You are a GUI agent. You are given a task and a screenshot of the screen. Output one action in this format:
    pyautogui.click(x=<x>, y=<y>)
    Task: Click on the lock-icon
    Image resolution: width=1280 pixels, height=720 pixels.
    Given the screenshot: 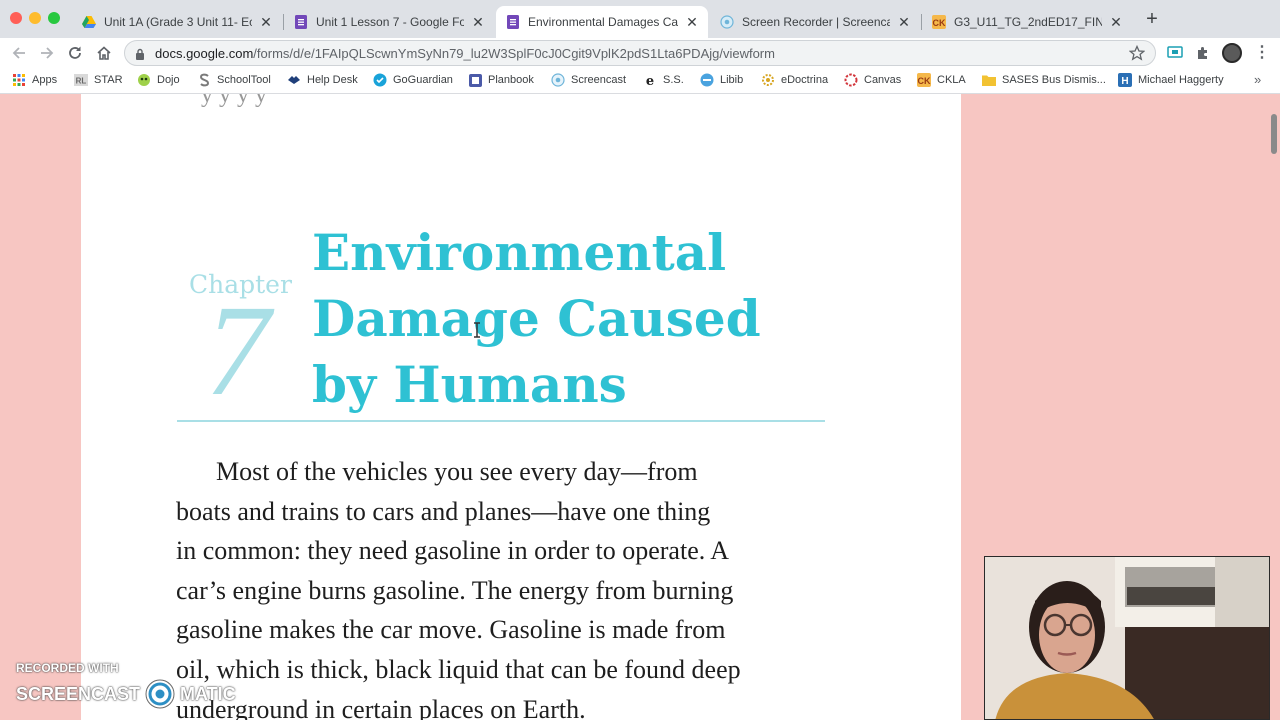 What is the action you would take?
    pyautogui.click(x=140, y=56)
    